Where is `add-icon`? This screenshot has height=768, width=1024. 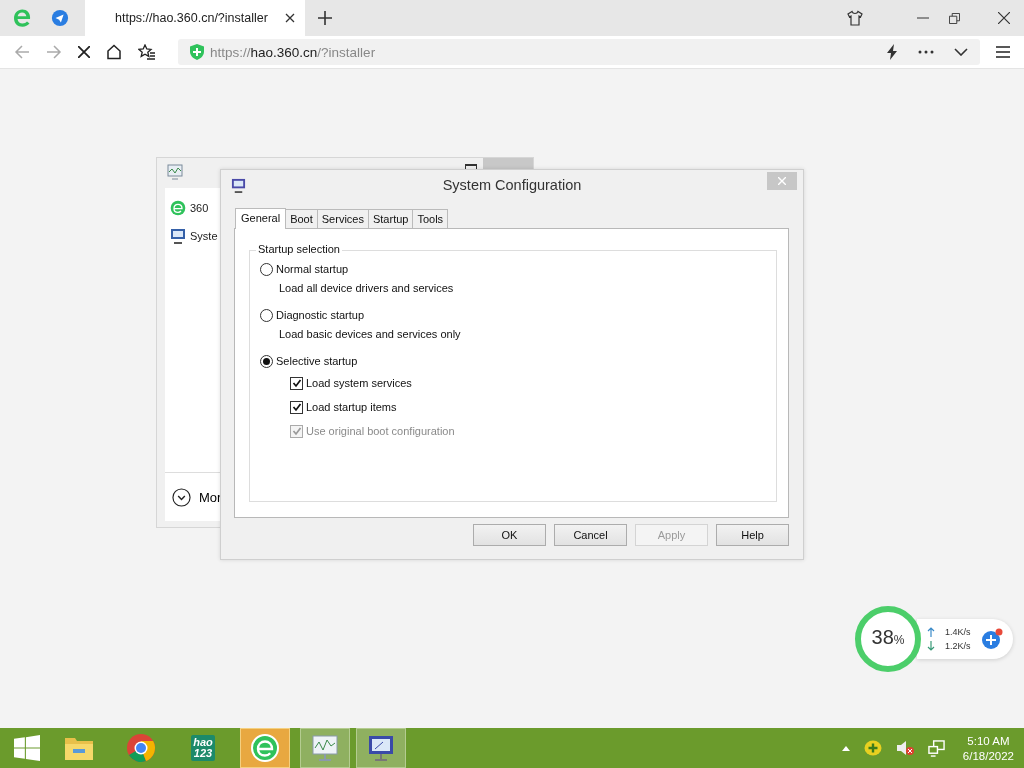 add-icon is located at coordinates (991, 639).